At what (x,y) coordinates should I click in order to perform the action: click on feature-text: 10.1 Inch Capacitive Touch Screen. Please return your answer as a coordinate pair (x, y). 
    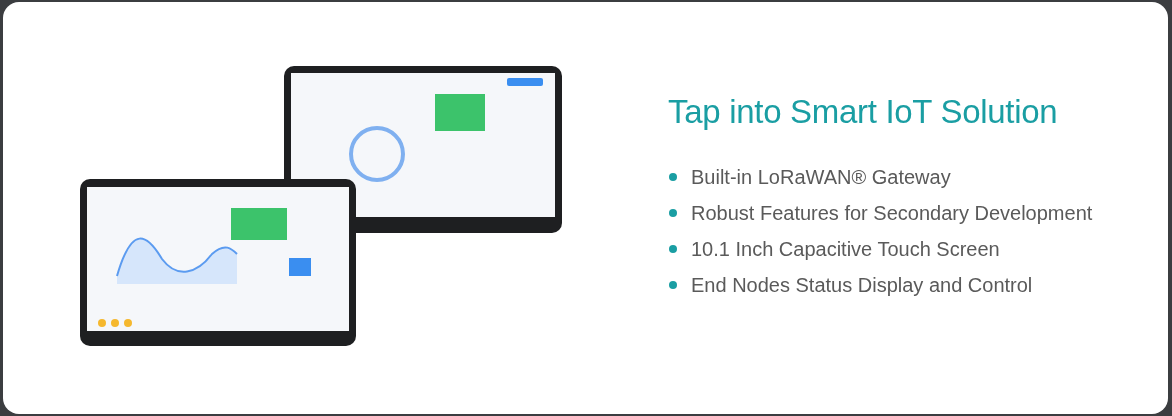
    Looking at the image, I should click on (845, 249).